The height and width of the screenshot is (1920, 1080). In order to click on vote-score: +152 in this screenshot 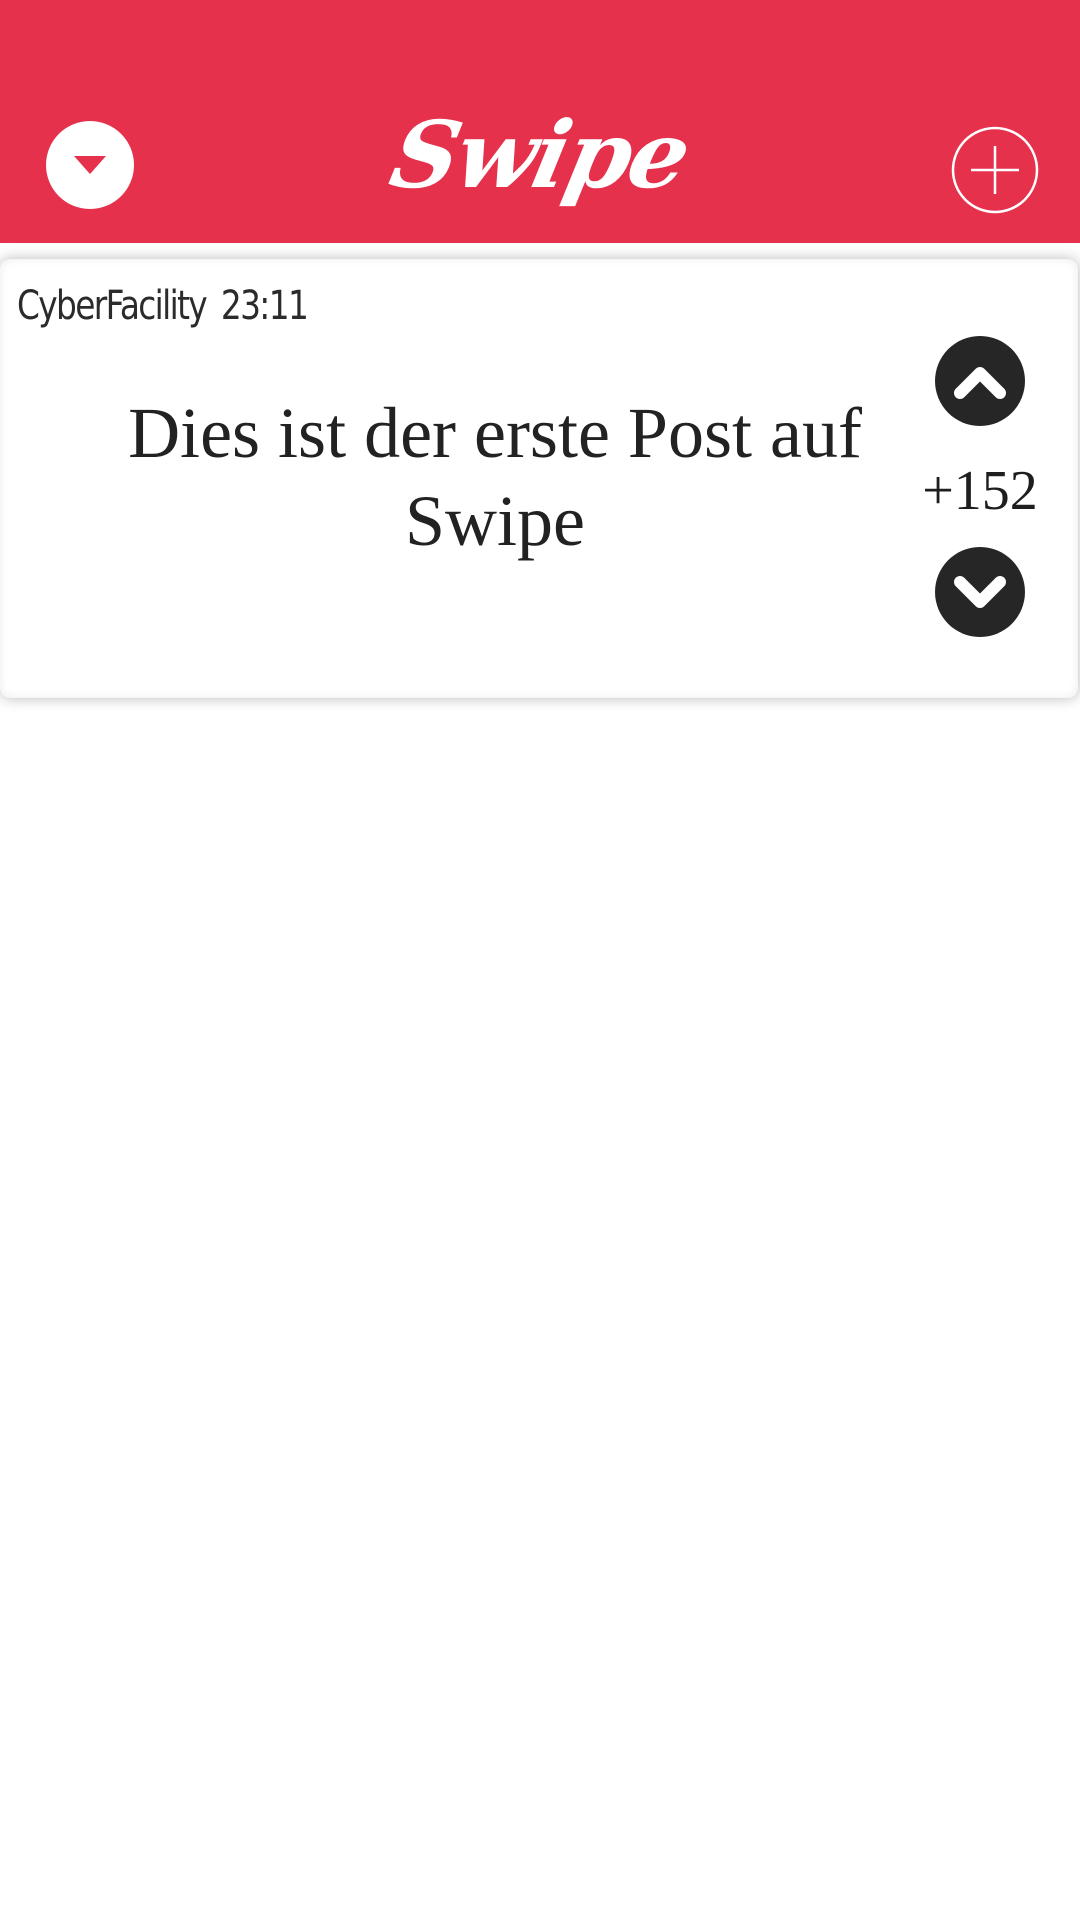, I will do `click(980, 491)`.